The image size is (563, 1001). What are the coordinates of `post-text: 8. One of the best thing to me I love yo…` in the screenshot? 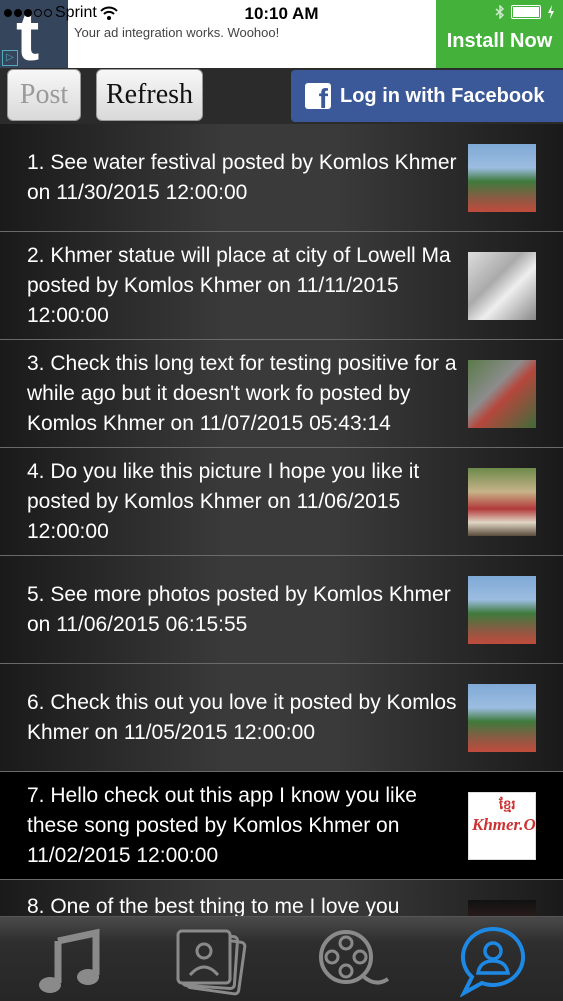 It's located at (213, 905).